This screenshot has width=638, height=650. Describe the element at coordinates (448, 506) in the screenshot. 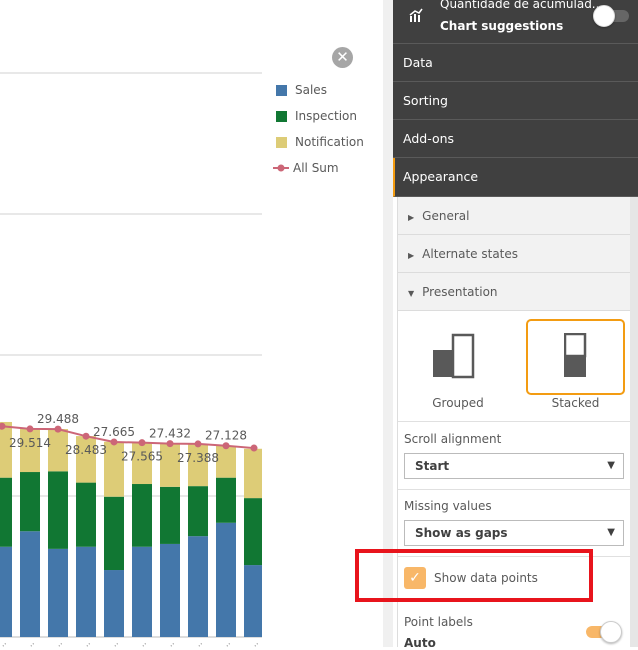

I see `missing-values-label: Missing values` at that location.